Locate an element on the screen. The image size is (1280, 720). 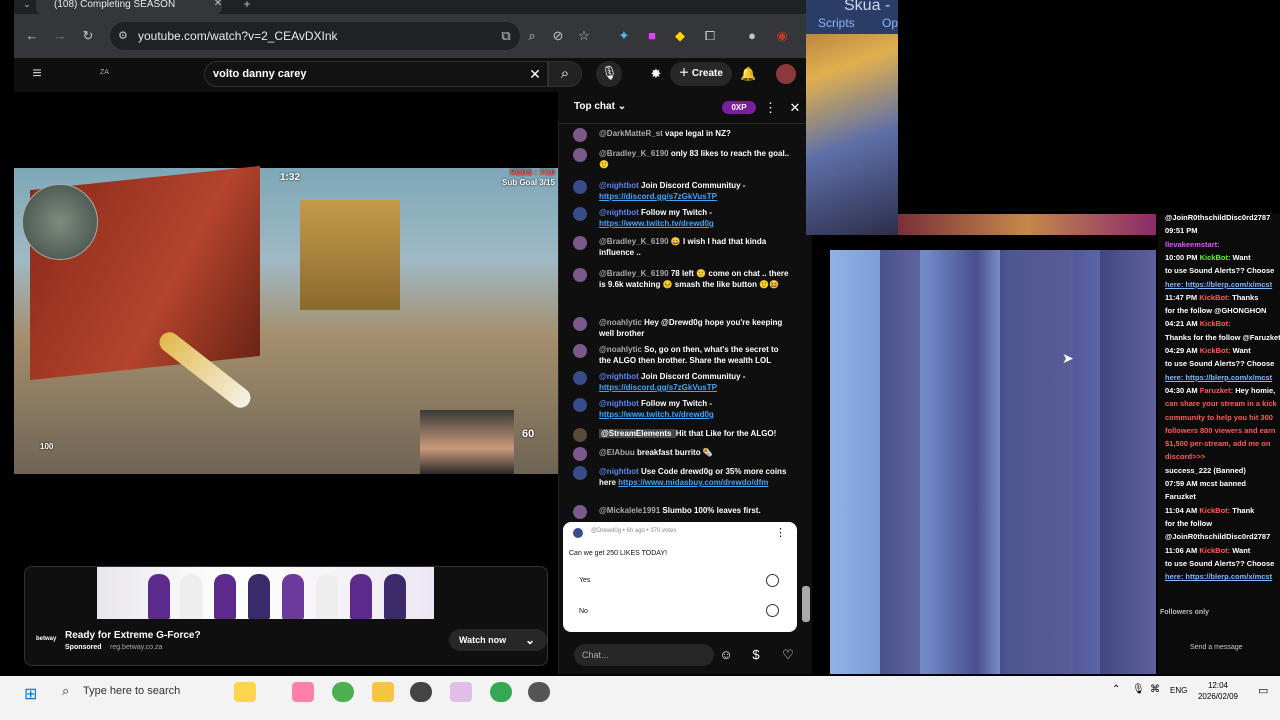
close-tab-icon: ✕ is located at coordinates (218, 4).